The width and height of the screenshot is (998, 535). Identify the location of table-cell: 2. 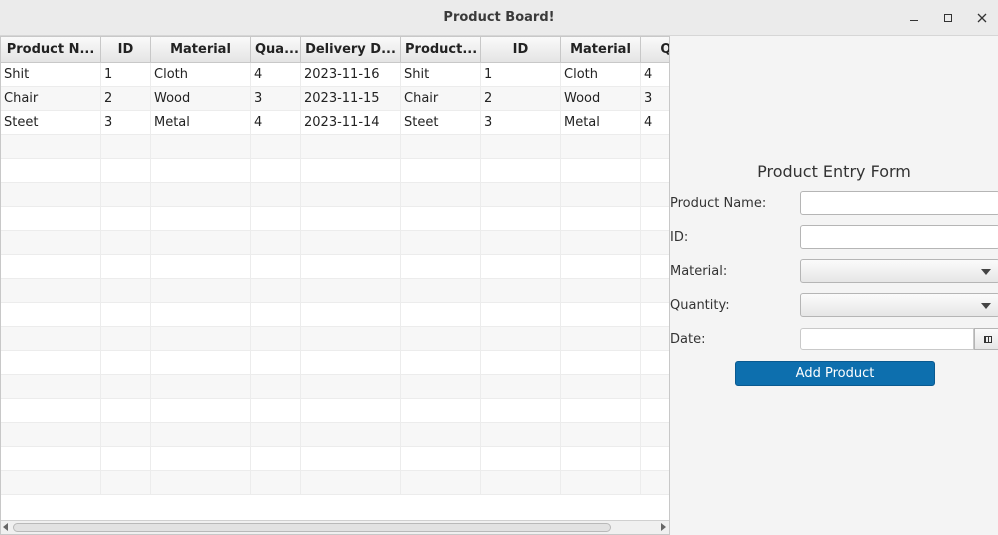
(126, 99).